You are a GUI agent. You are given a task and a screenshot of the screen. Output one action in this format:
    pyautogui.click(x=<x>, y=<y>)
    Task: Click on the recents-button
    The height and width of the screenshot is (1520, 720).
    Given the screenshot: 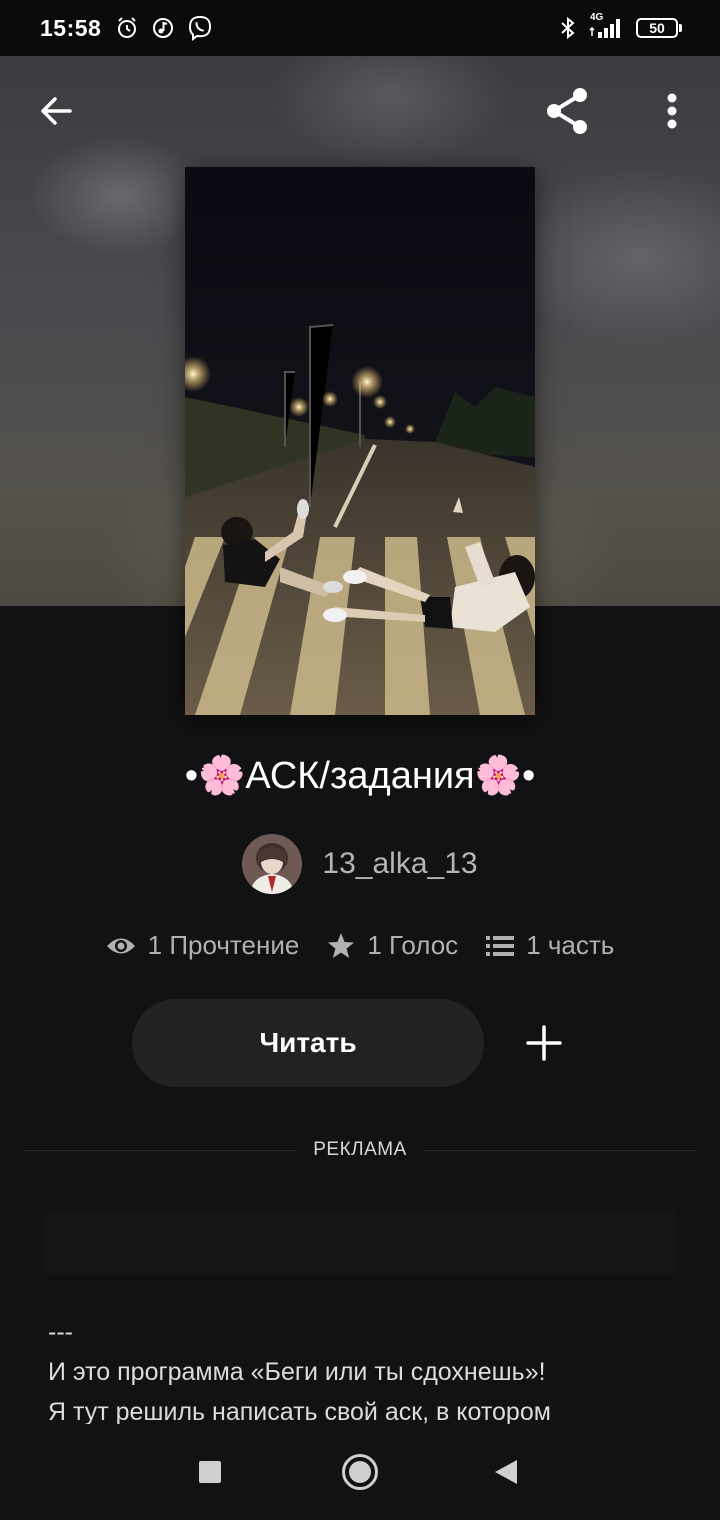 What is the action you would take?
    pyautogui.click(x=210, y=1472)
    